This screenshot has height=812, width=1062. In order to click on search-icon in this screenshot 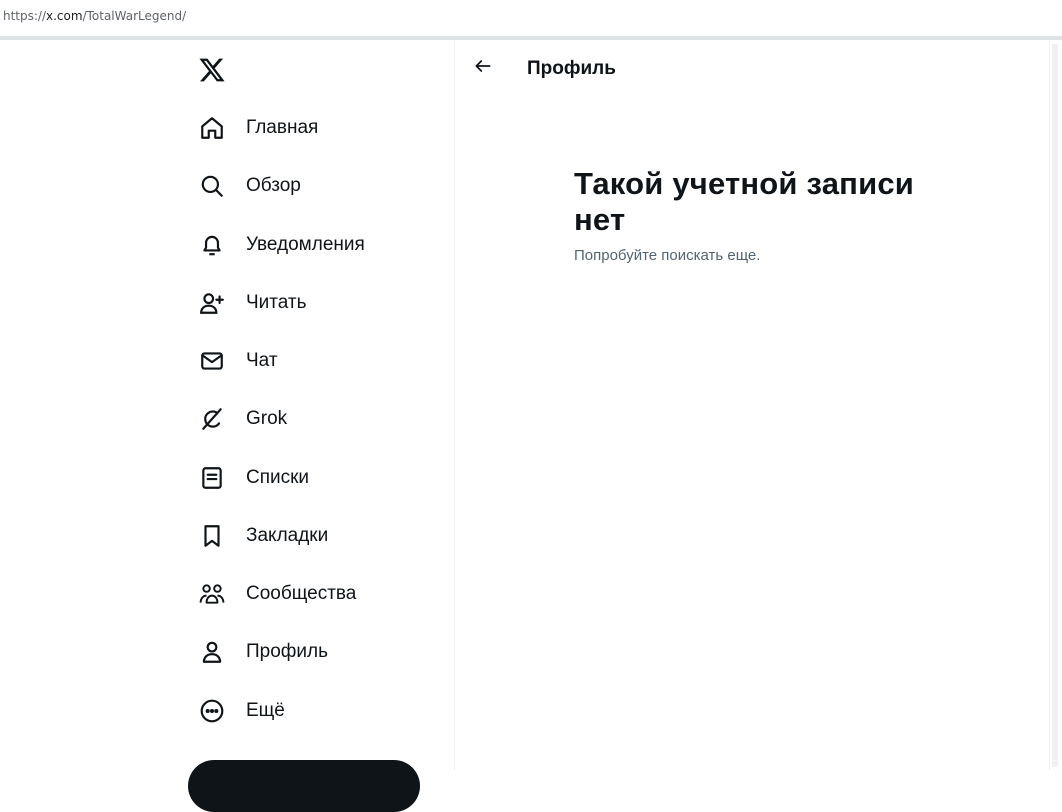, I will do `click(212, 186)`.